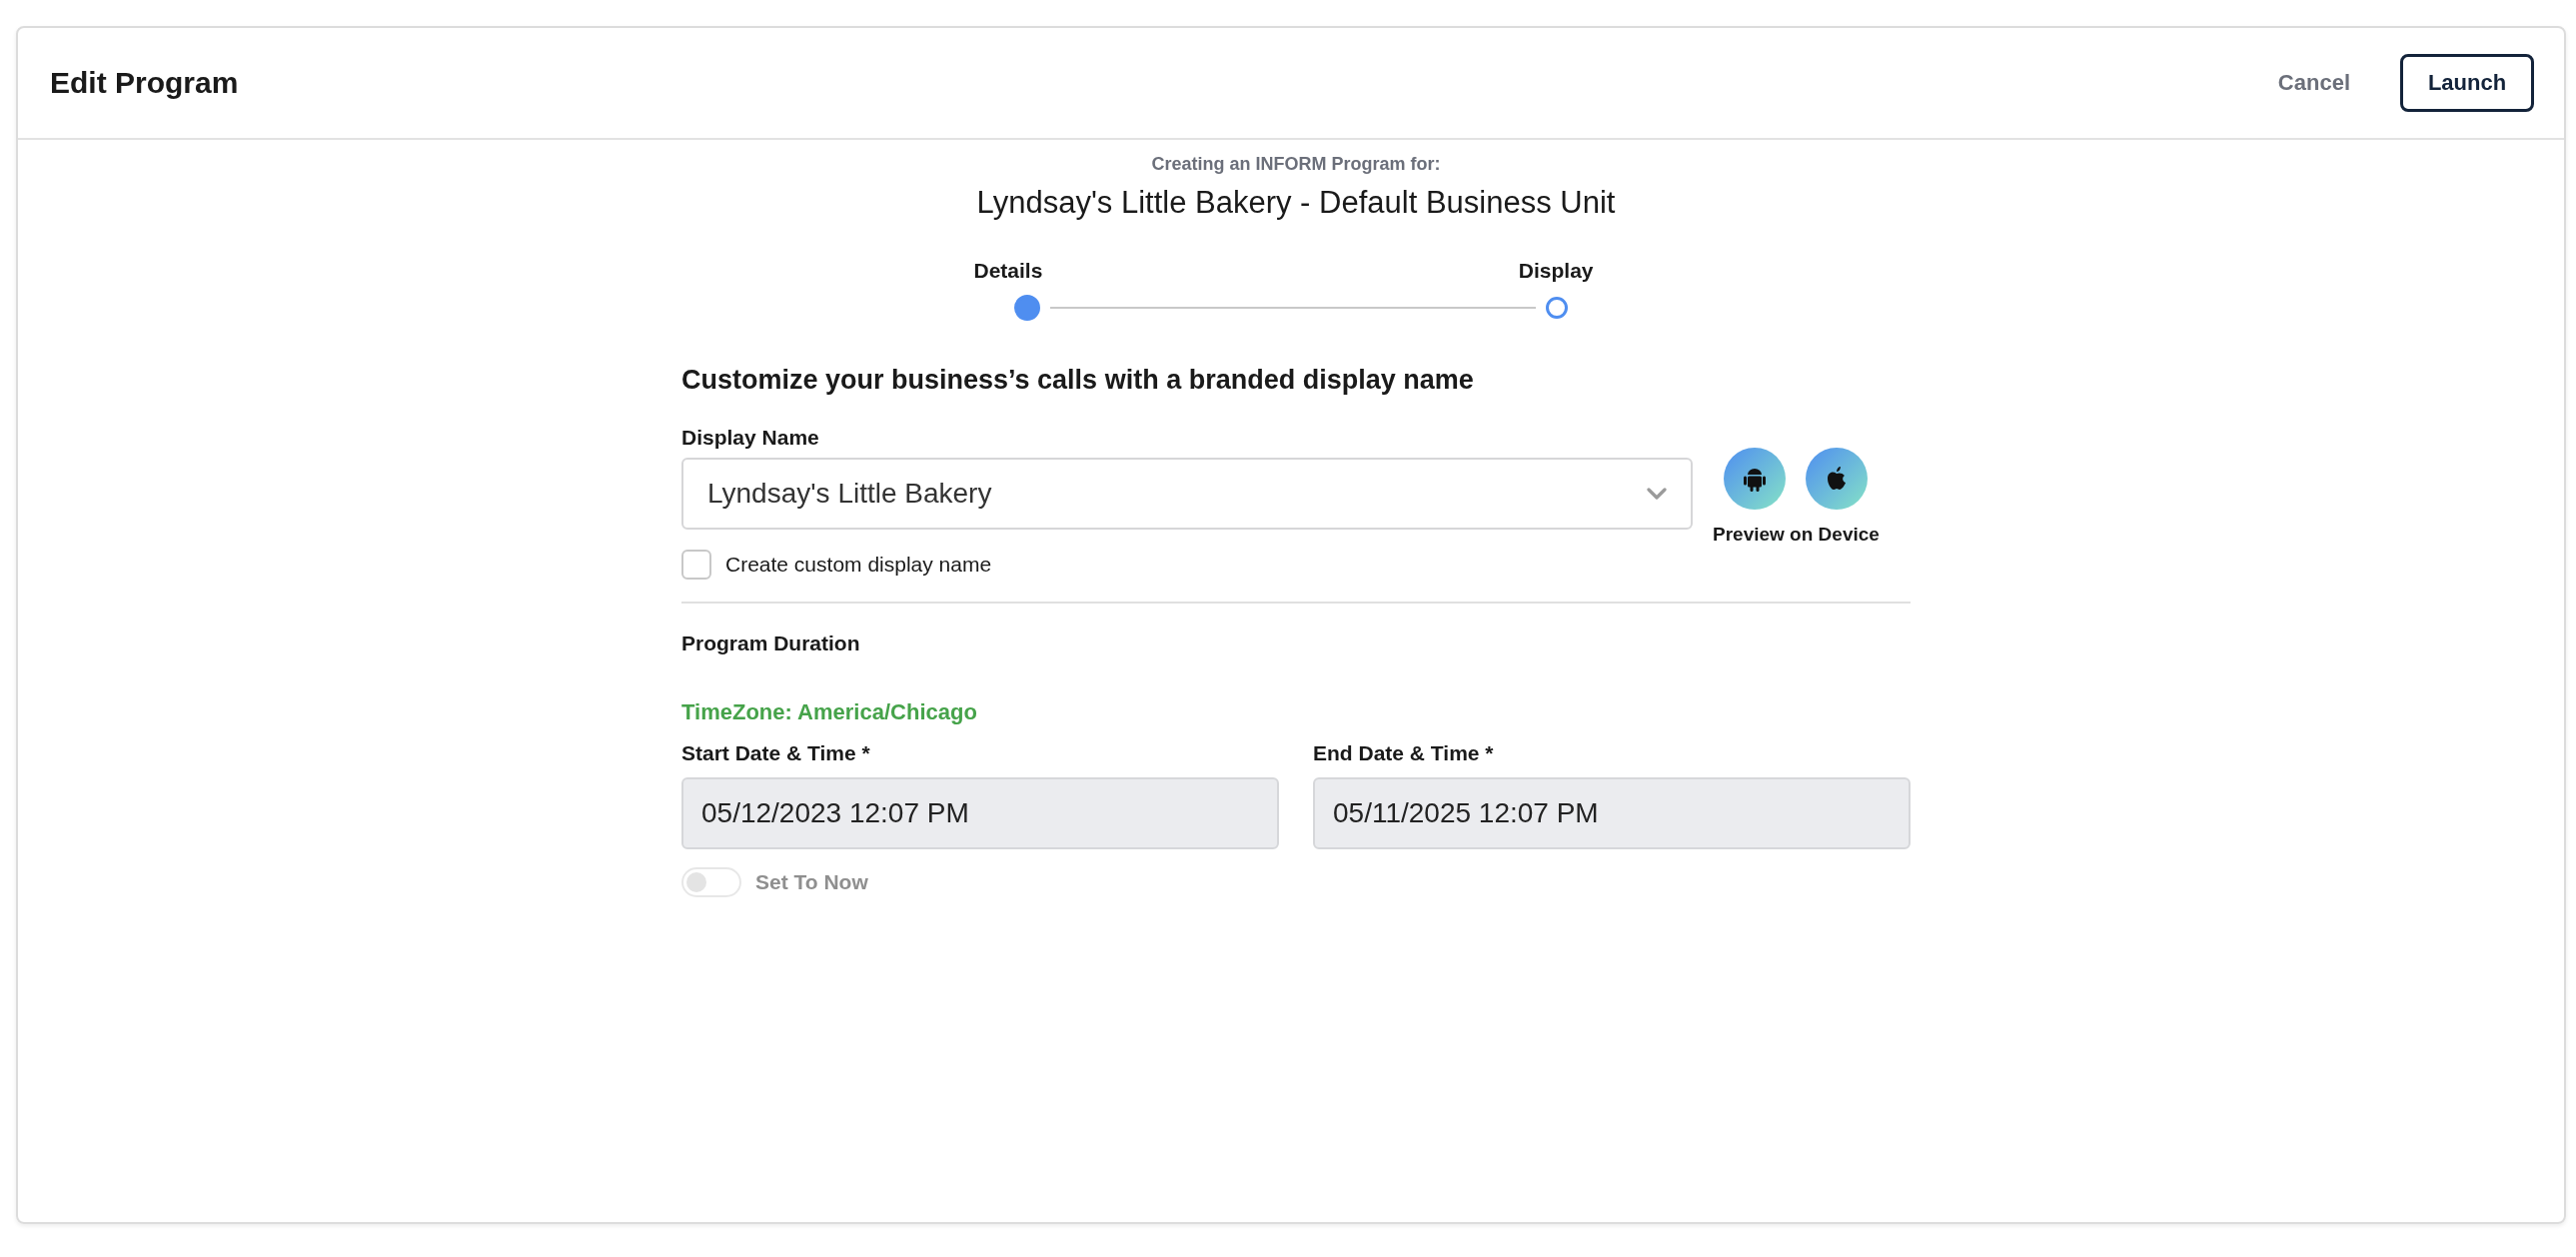 This screenshot has height=1257, width=2576. What do you see at coordinates (1296, 203) in the screenshot?
I see `business-name: Lyndsay's Little Bakery - Default Business Unit` at bounding box center [1296, 203].